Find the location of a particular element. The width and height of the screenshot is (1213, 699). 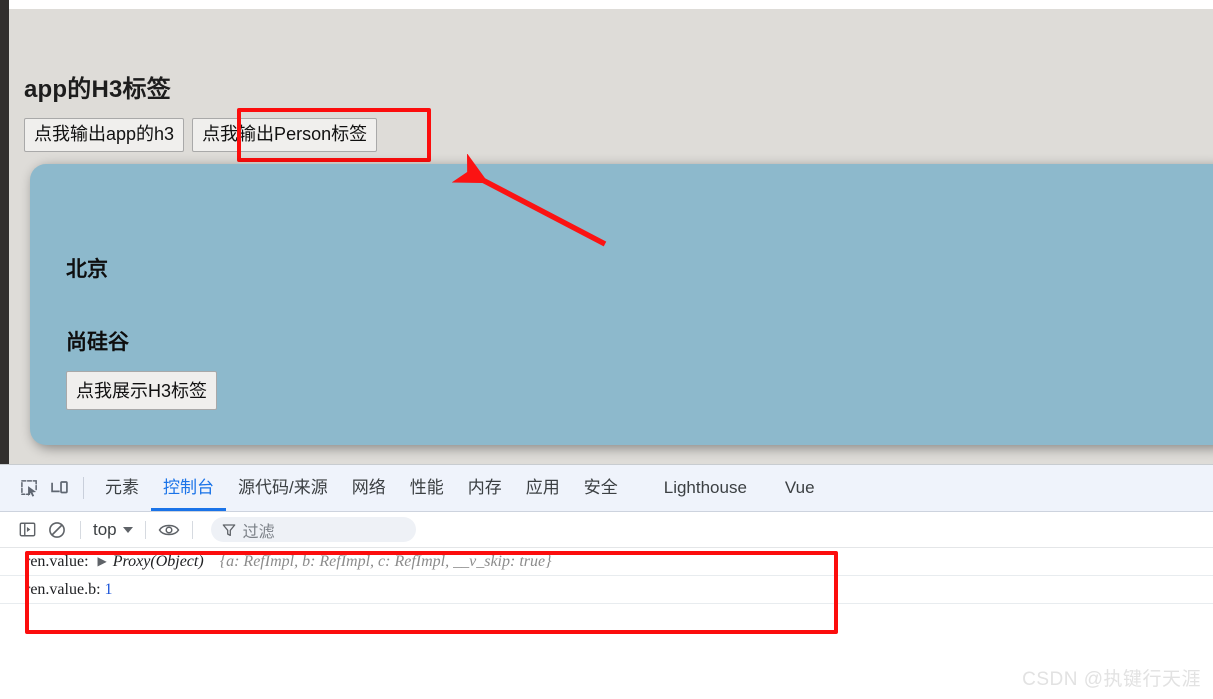

expand-triangle-icon: ▶ is located at coordinates (102, 561).